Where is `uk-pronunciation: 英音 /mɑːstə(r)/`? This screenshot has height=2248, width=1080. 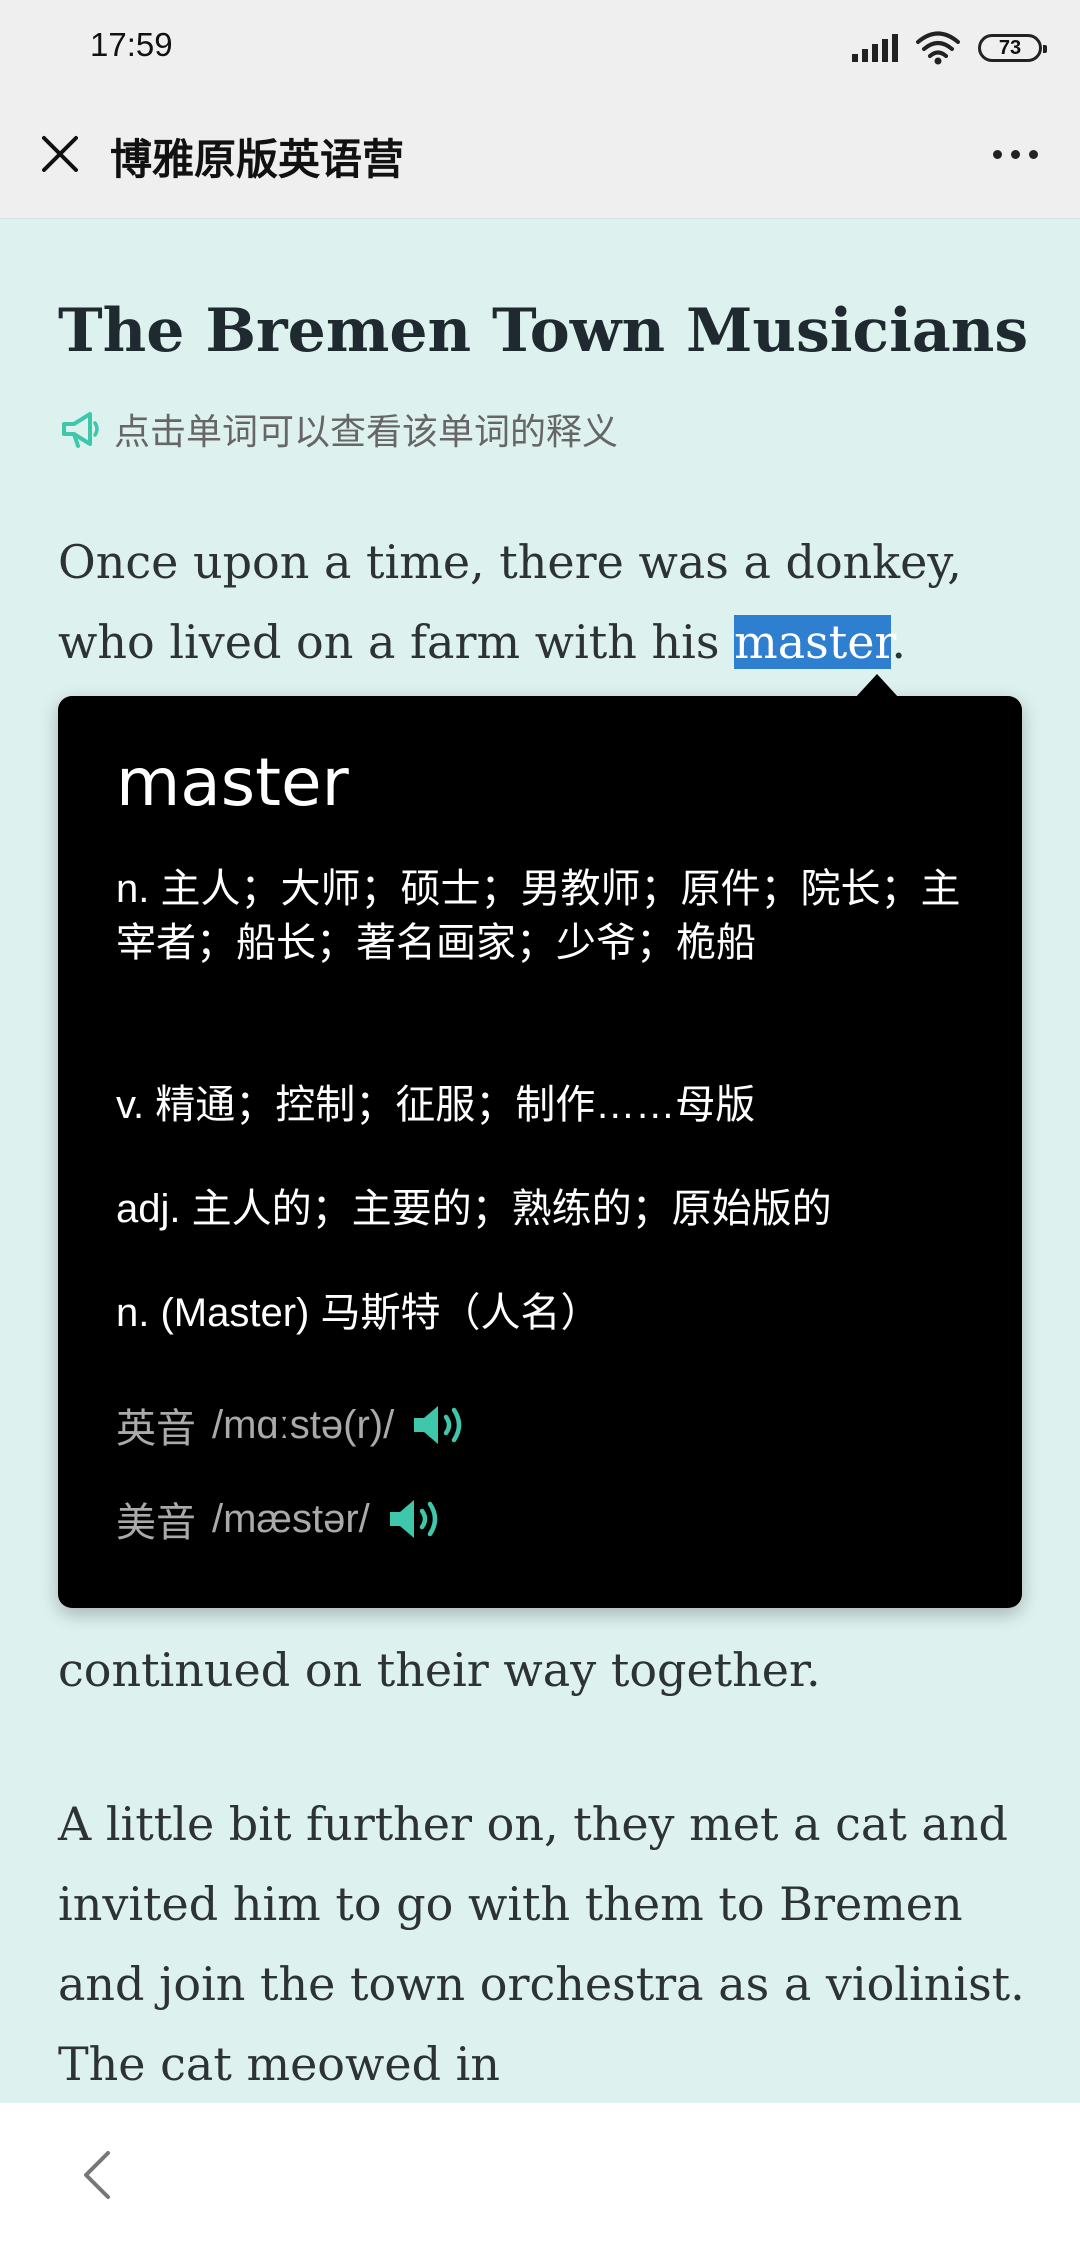
uk-pronunciation: 英音 /mɑːstə(r)/ is located at coordinates (294, 1425).